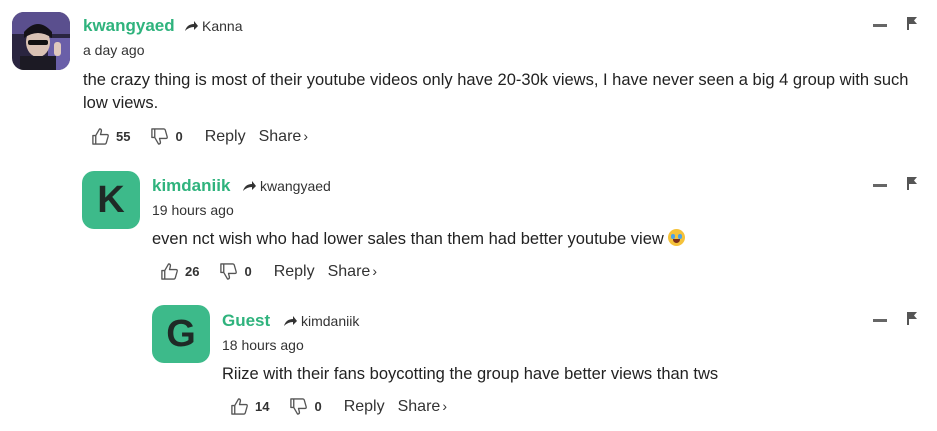 The height and width of the screenshot is (431, 937). I want to click on chevron-right-icon: ›, so click(444, 405).